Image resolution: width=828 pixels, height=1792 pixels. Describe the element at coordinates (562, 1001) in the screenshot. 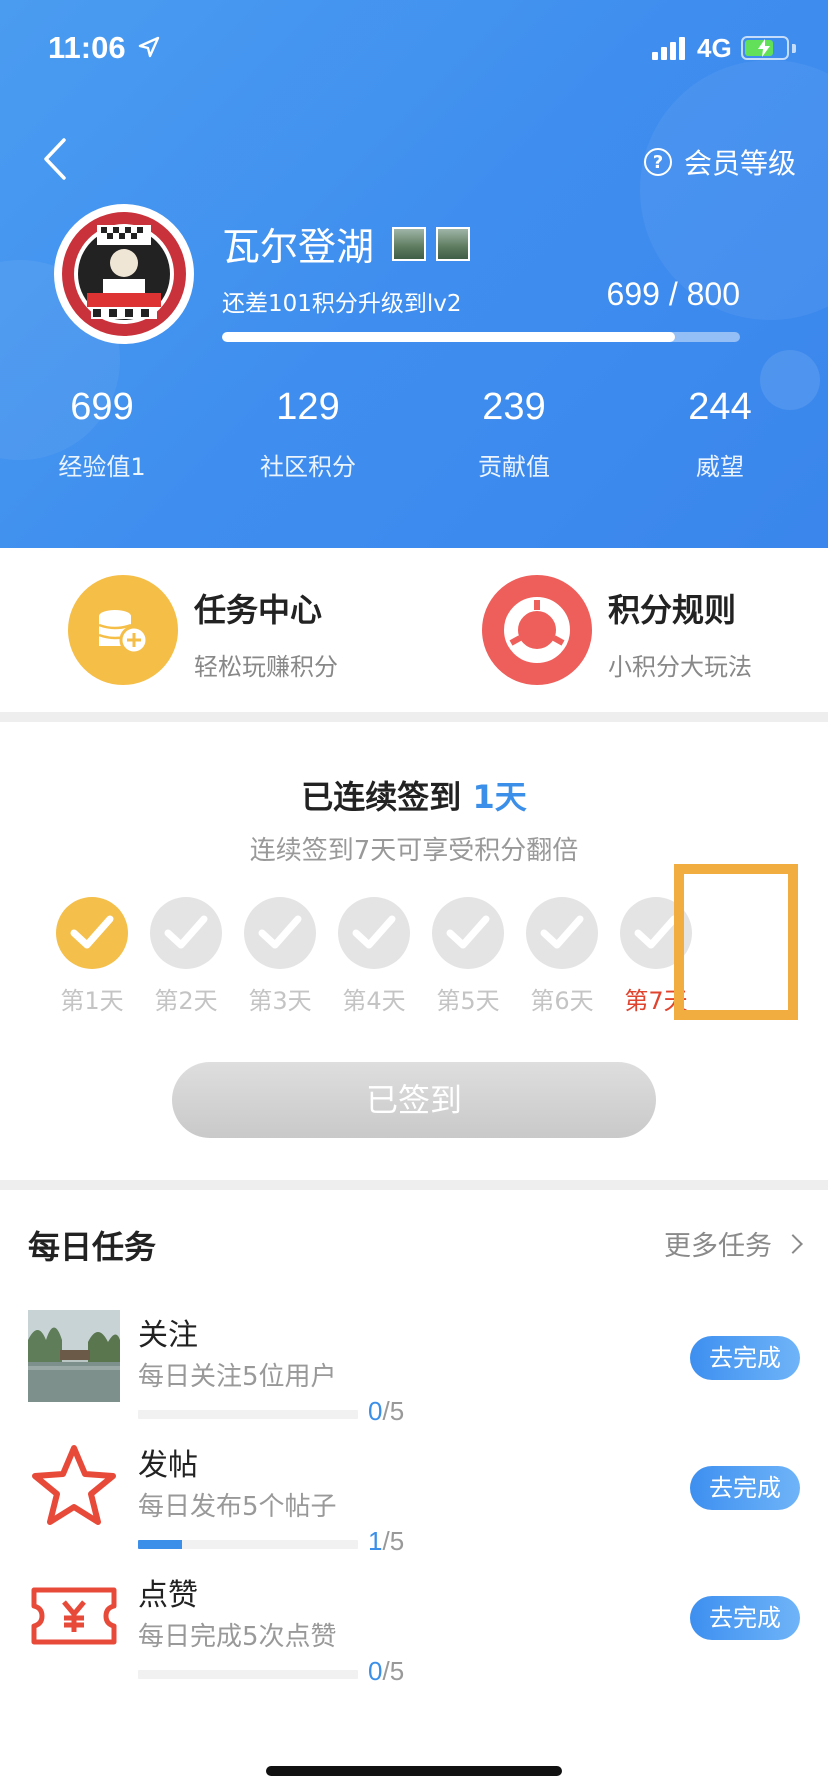

I see `signin-day-label: 第6天` at that location.